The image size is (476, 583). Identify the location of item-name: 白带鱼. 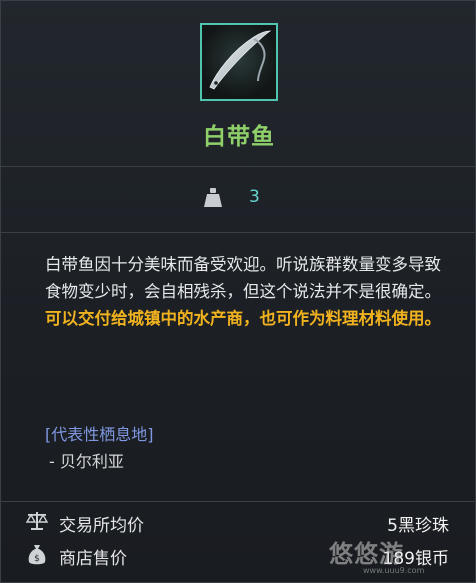
(239, 137).